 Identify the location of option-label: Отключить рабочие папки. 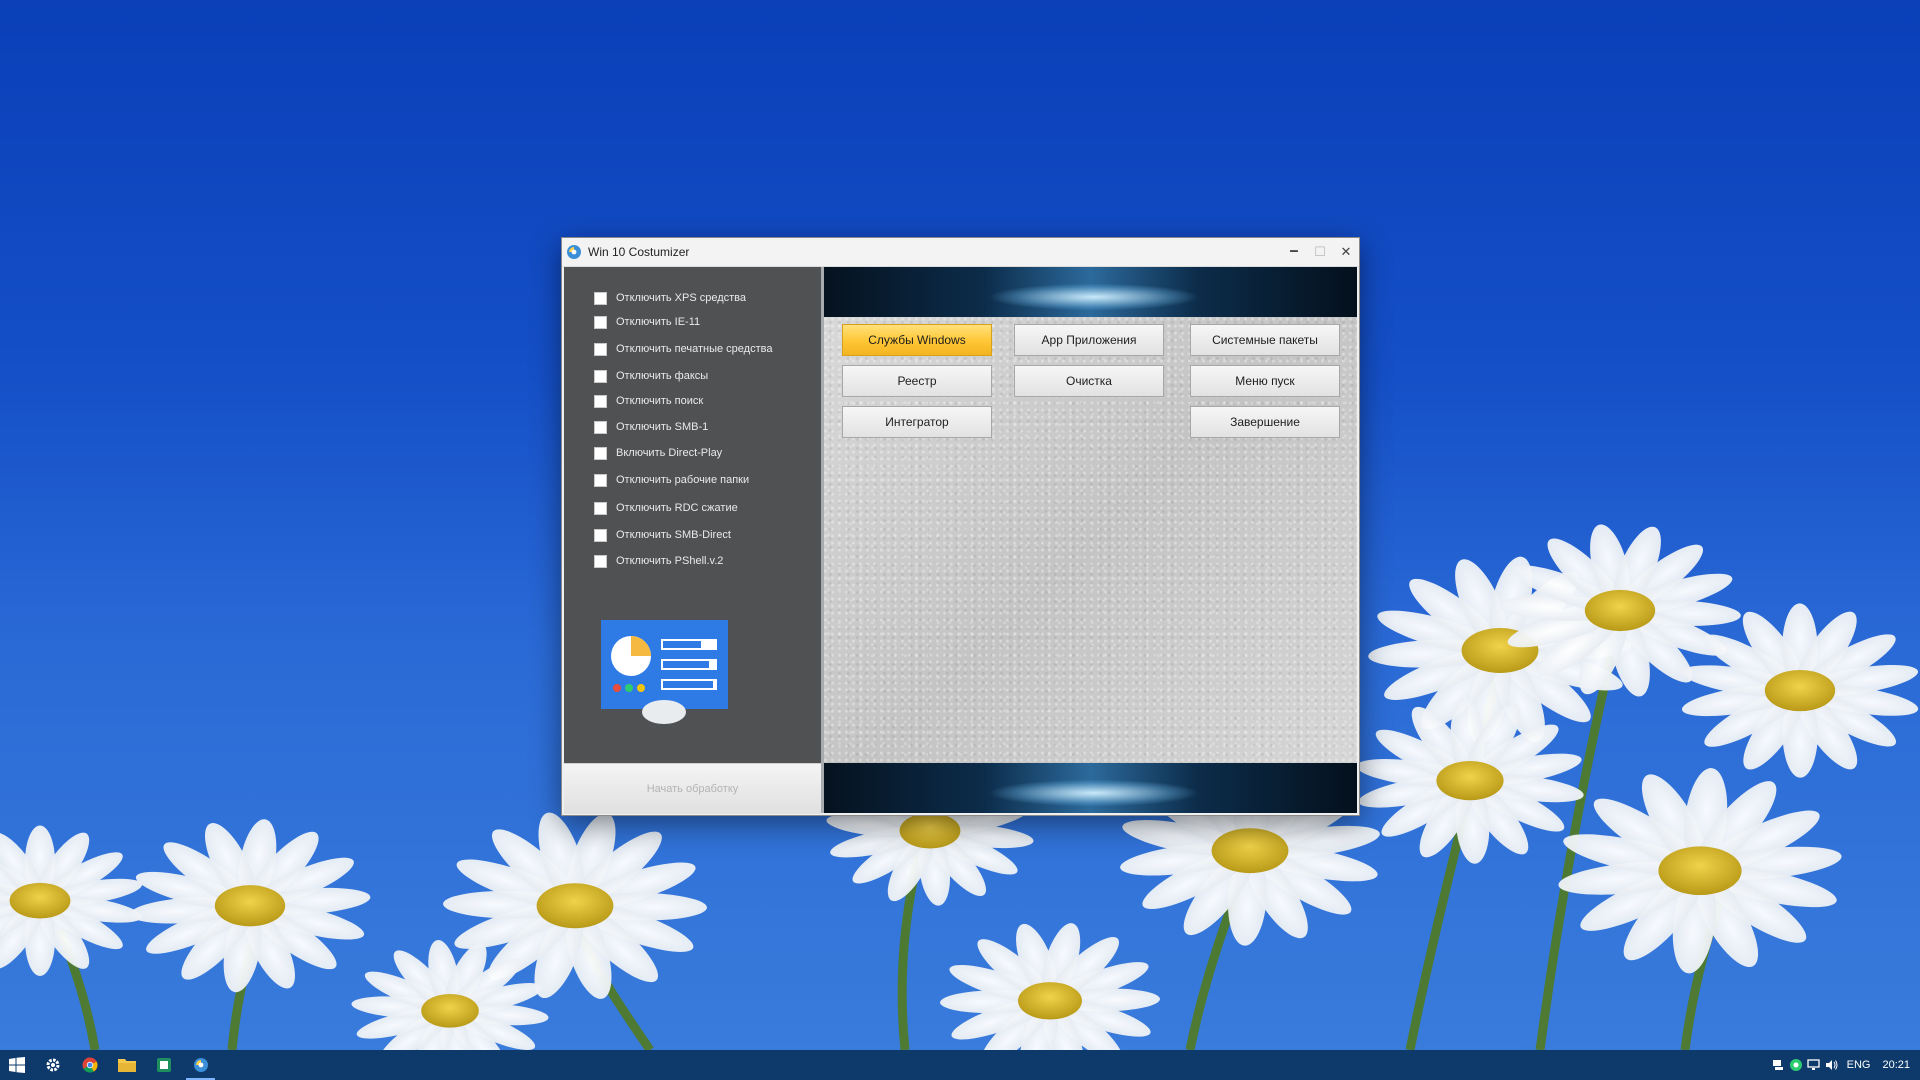
(683, 480).